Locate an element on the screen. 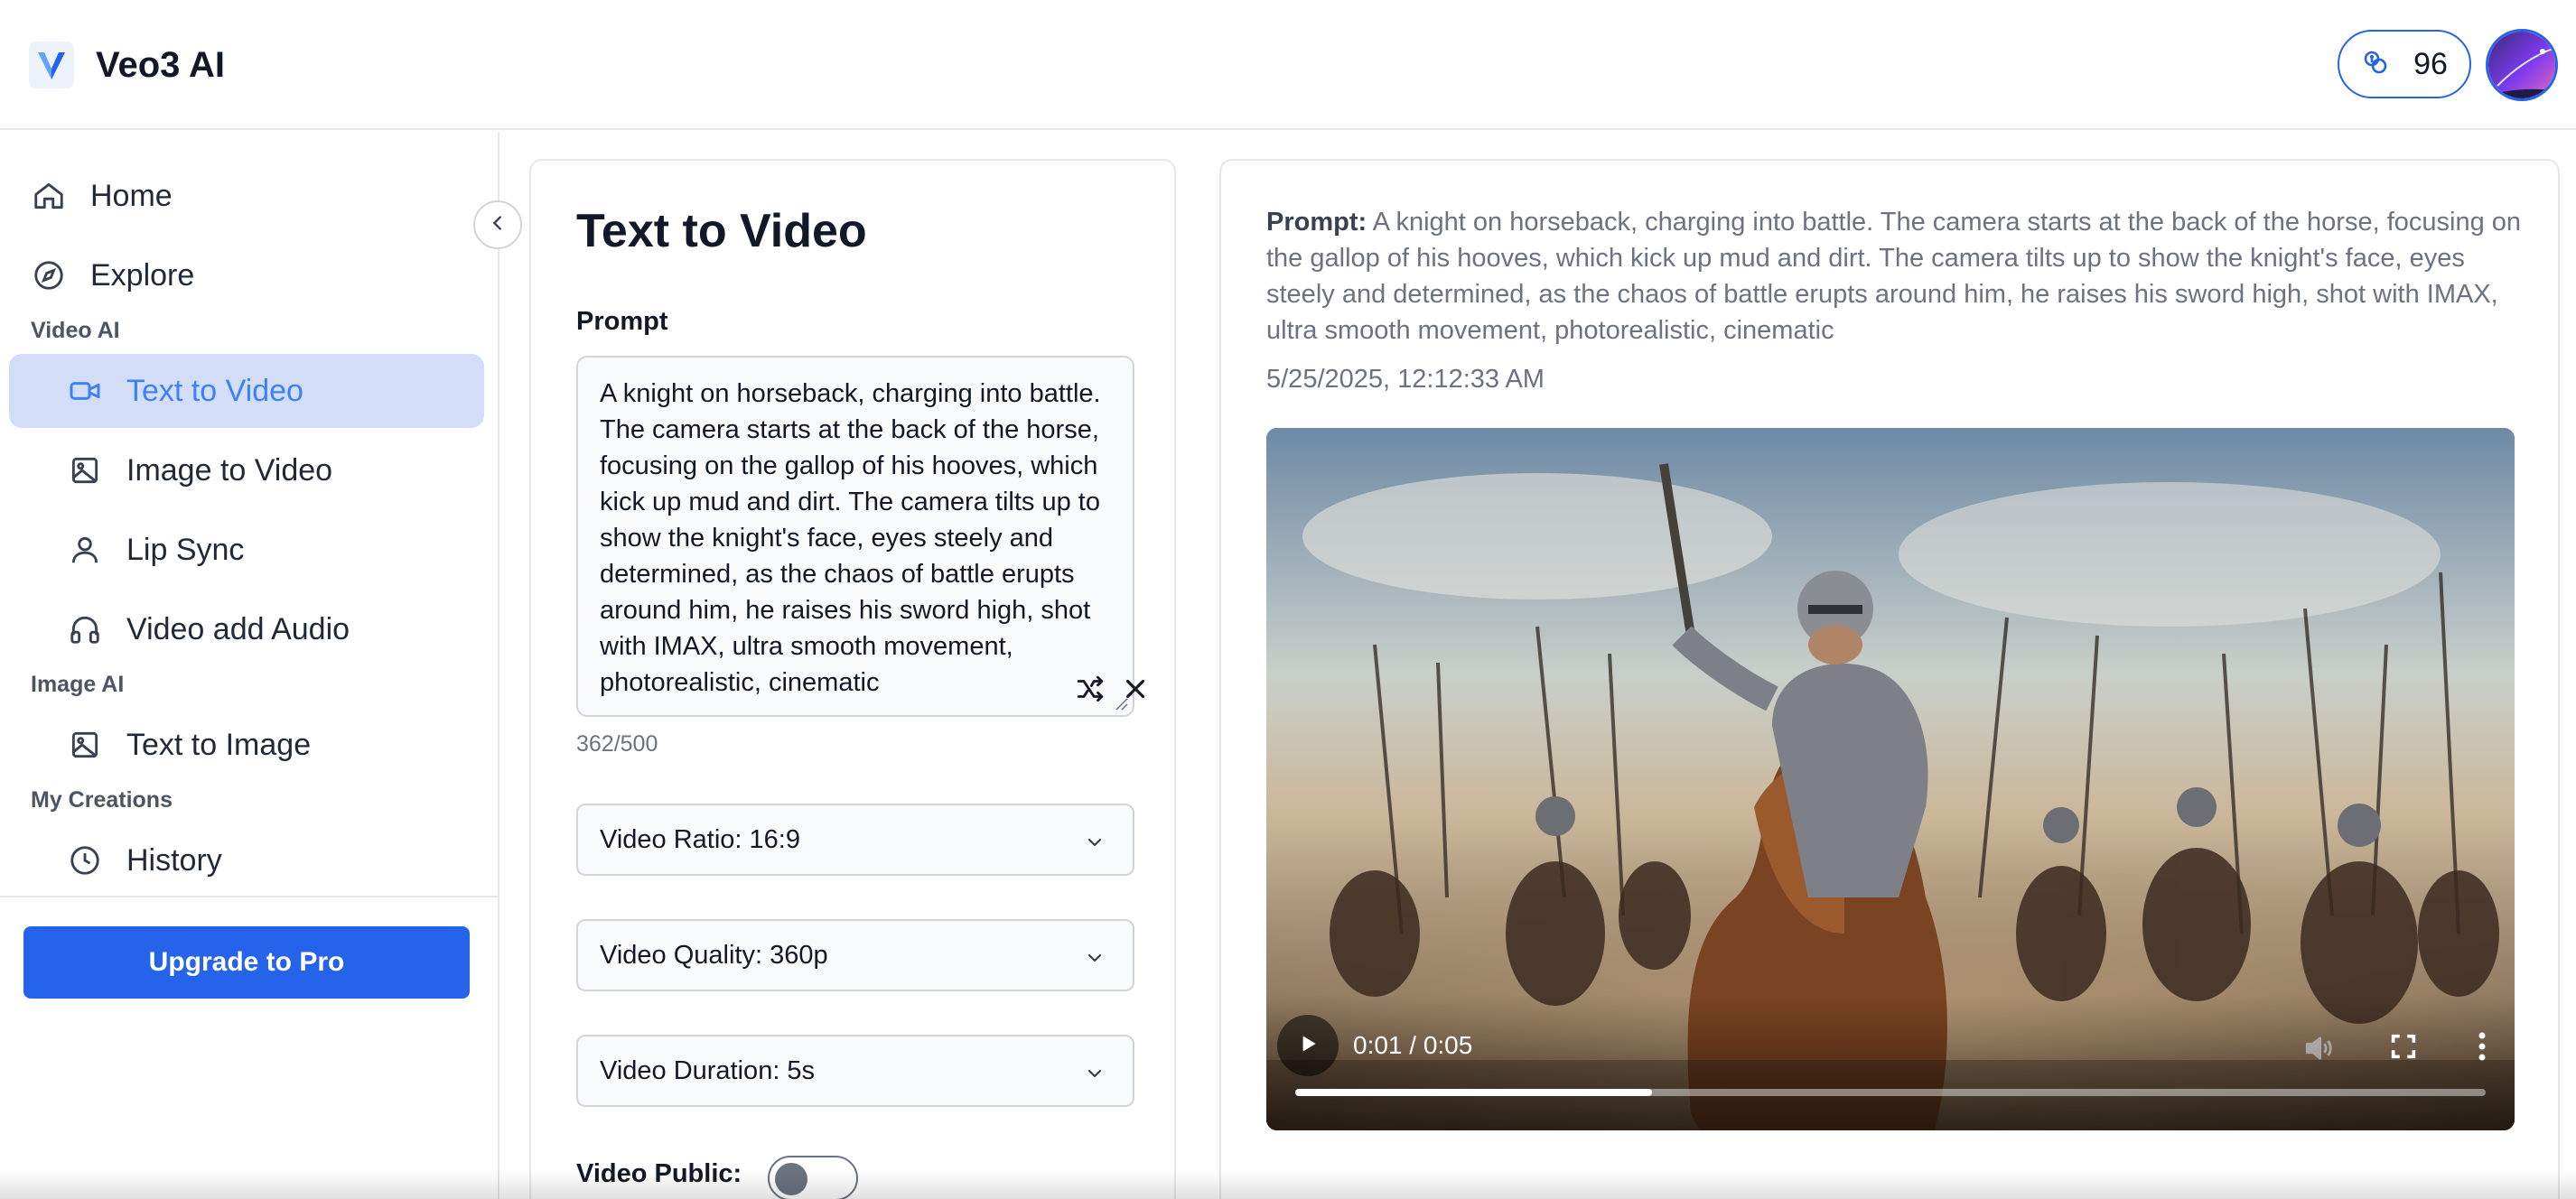 This screenshot has height=1199, width=2576. play-icon is located at coordinates (1308, 1046).